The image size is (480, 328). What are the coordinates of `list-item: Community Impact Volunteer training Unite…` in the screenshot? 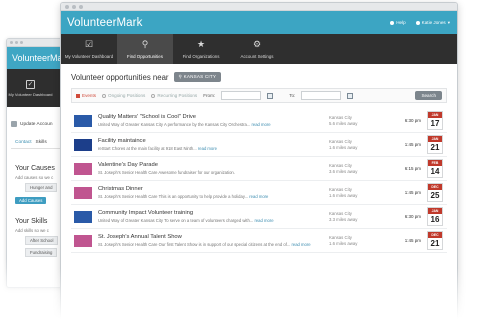 It's located at (259, 217).